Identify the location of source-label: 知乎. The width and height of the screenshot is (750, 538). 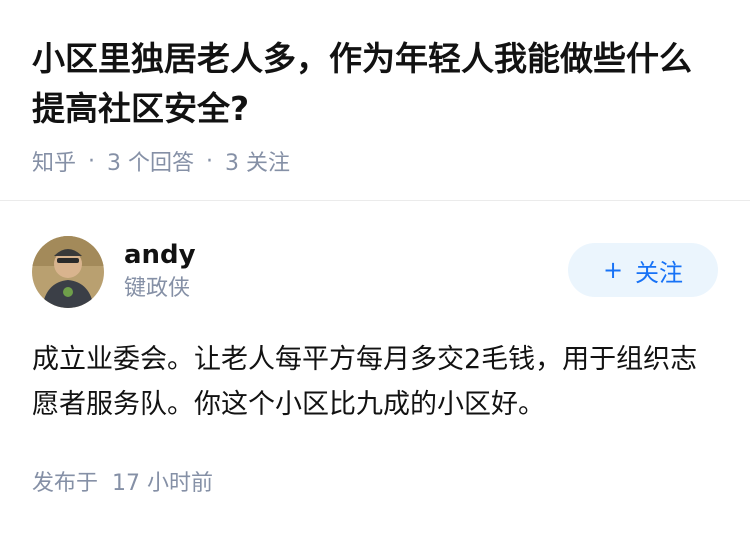
(54, 161).